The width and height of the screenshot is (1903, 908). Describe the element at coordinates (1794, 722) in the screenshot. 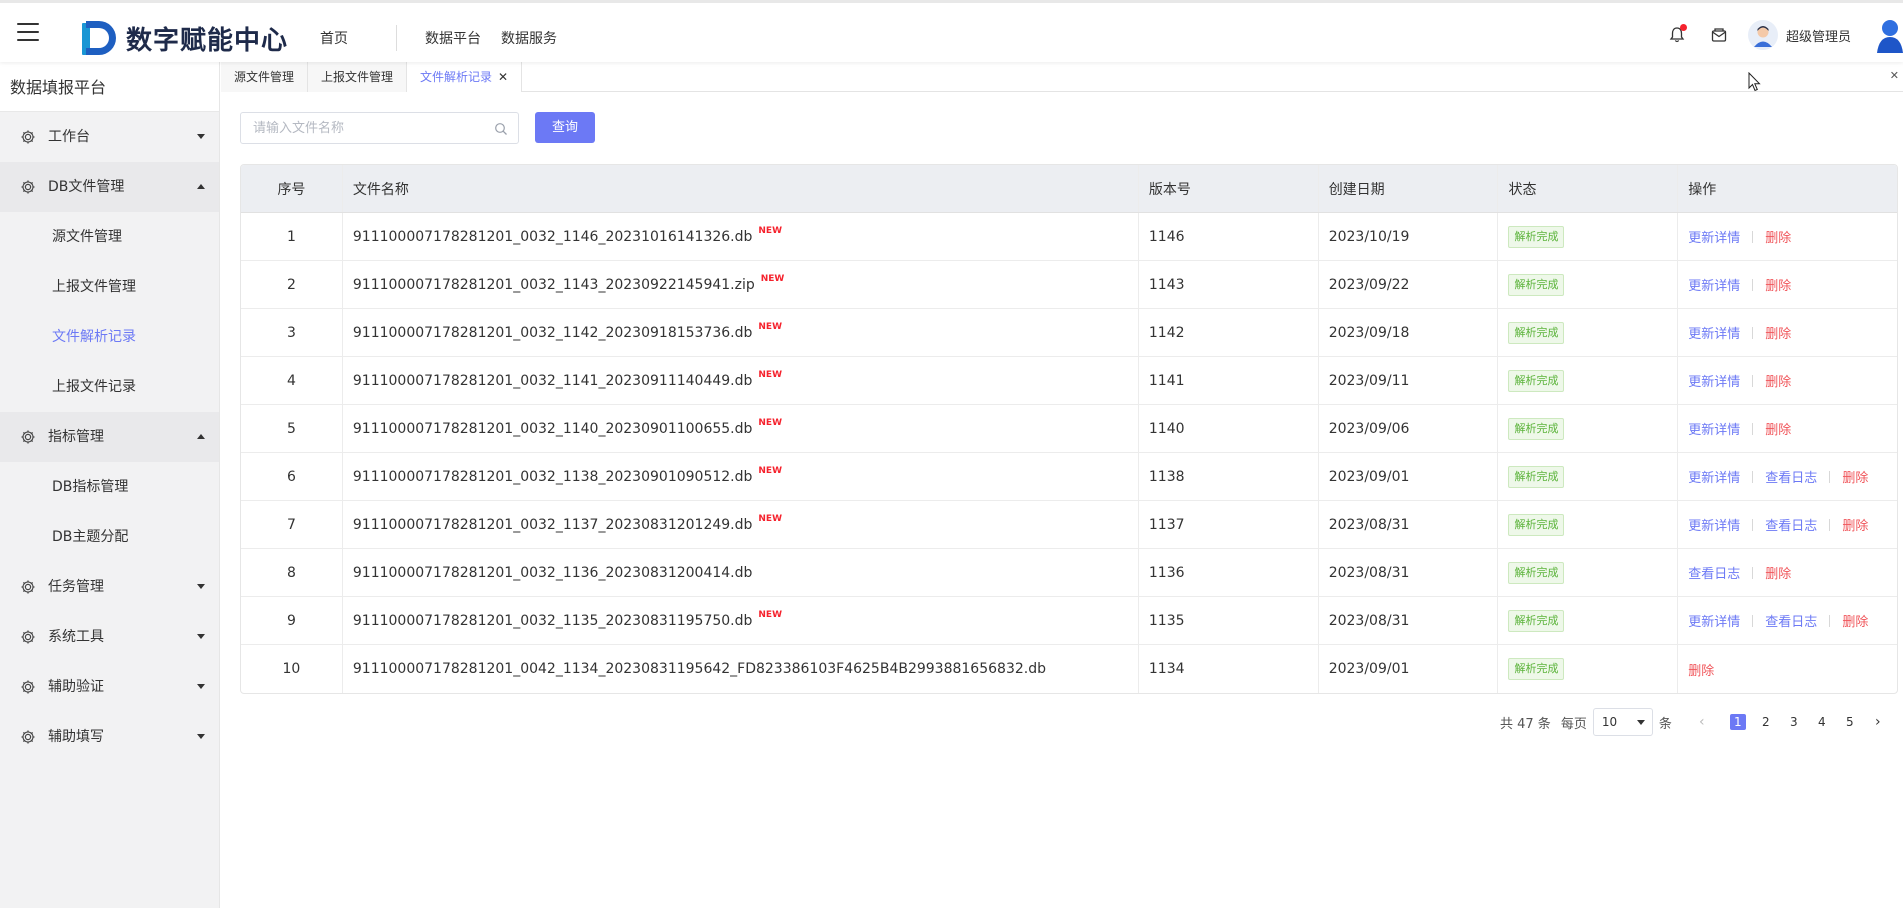

I see `page-number: 3` at that location.